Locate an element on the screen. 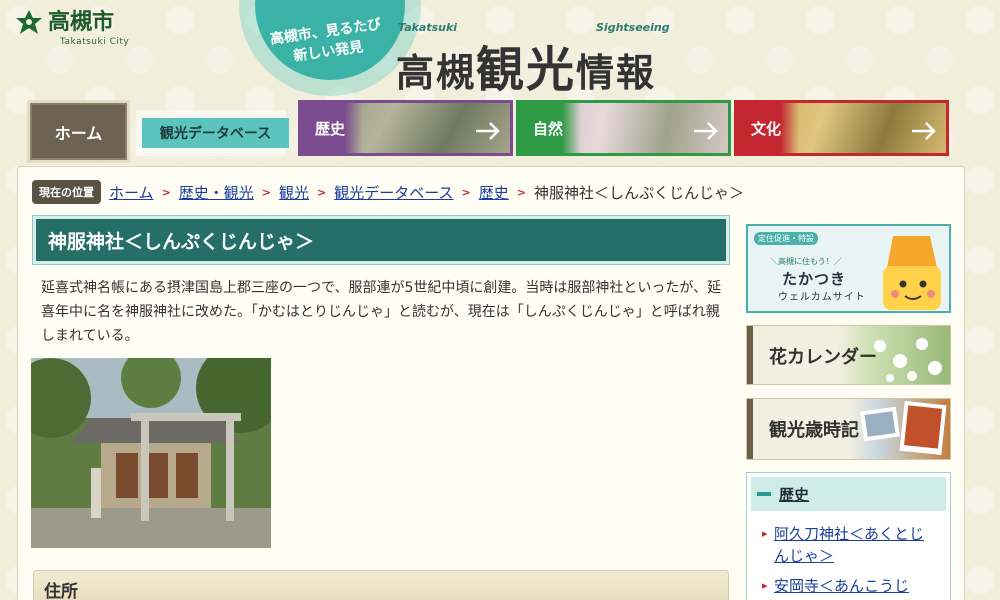  mascot-icon is located at coordinates (912, 273).